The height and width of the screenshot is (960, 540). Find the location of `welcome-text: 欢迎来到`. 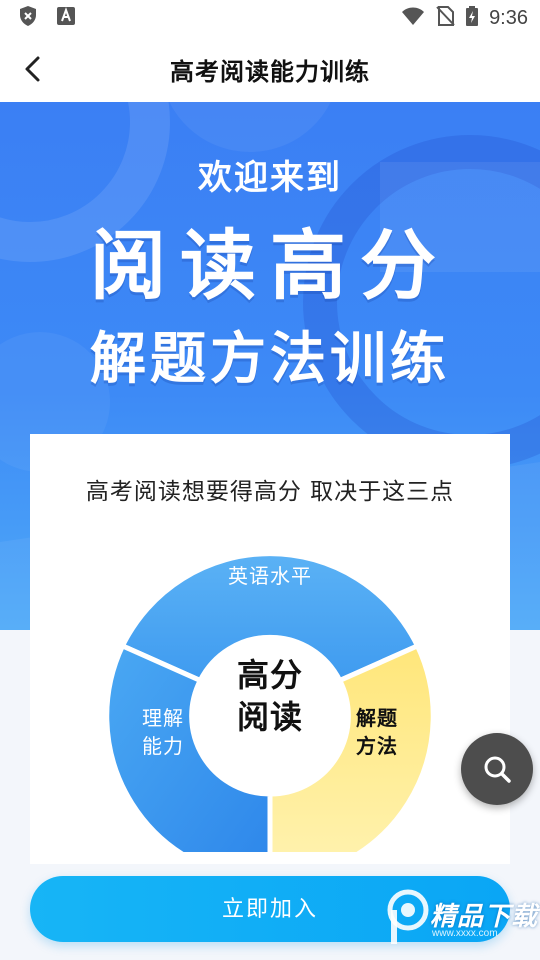

welcome-text: 欢迎来到 is located at coordinates (270, 178).